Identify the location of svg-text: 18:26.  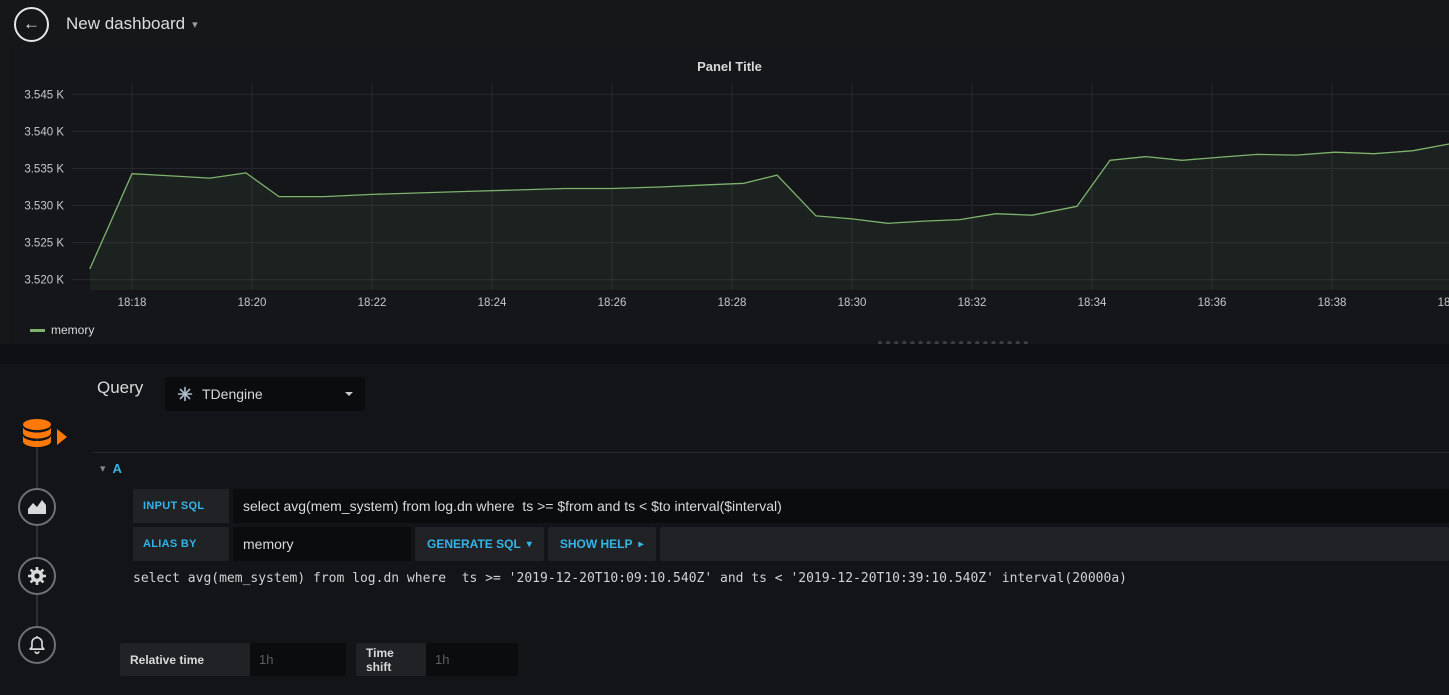
(612, 303).